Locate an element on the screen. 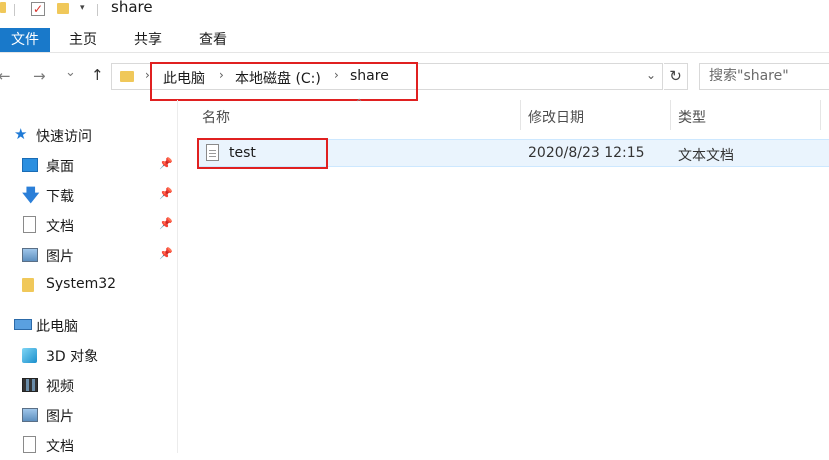 This screenshot has width=829, height=460. sidebar-item-quick-access: ★ 快速访问 is located at coordinates (89, 135).